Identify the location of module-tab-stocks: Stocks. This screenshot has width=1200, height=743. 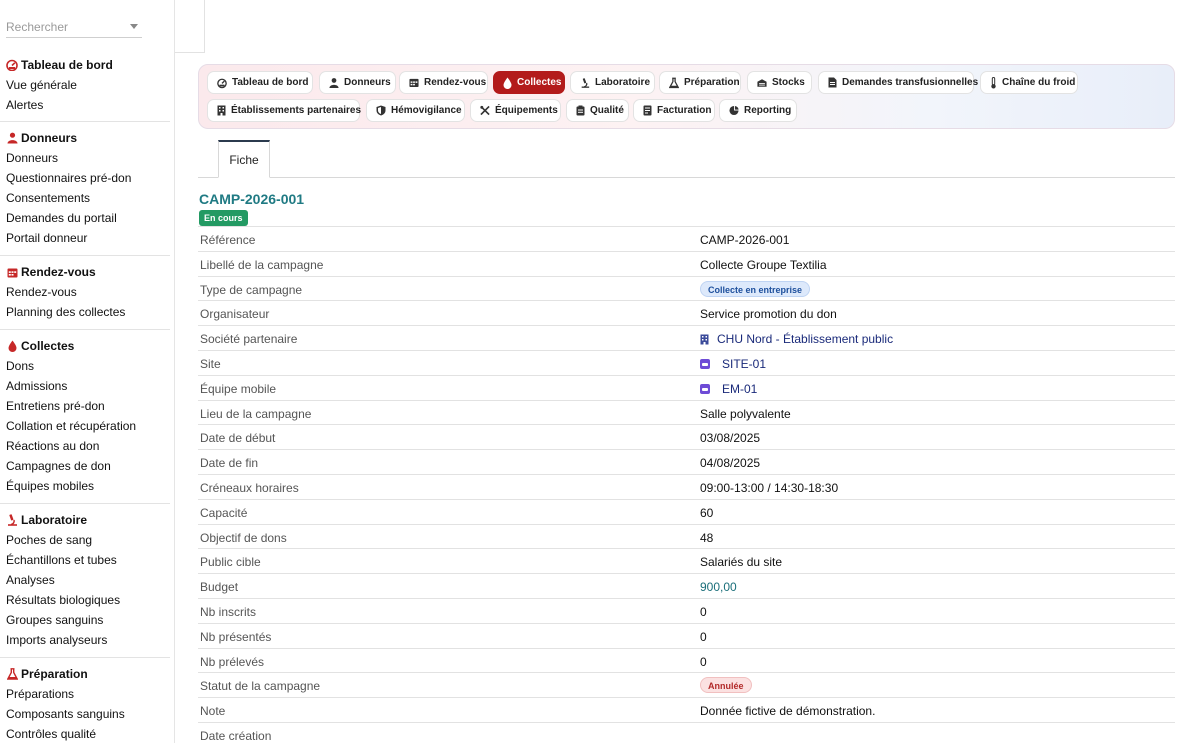
(779, 82).